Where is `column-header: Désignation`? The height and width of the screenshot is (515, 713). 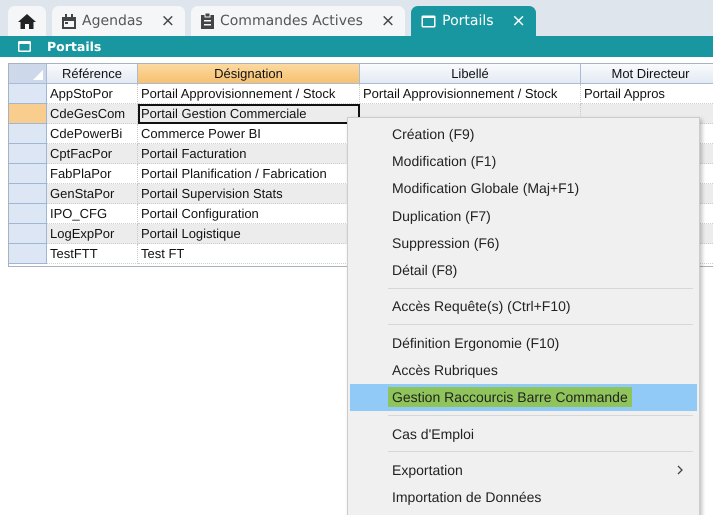 column-header: Désignation is located at coordinates (249, 74).